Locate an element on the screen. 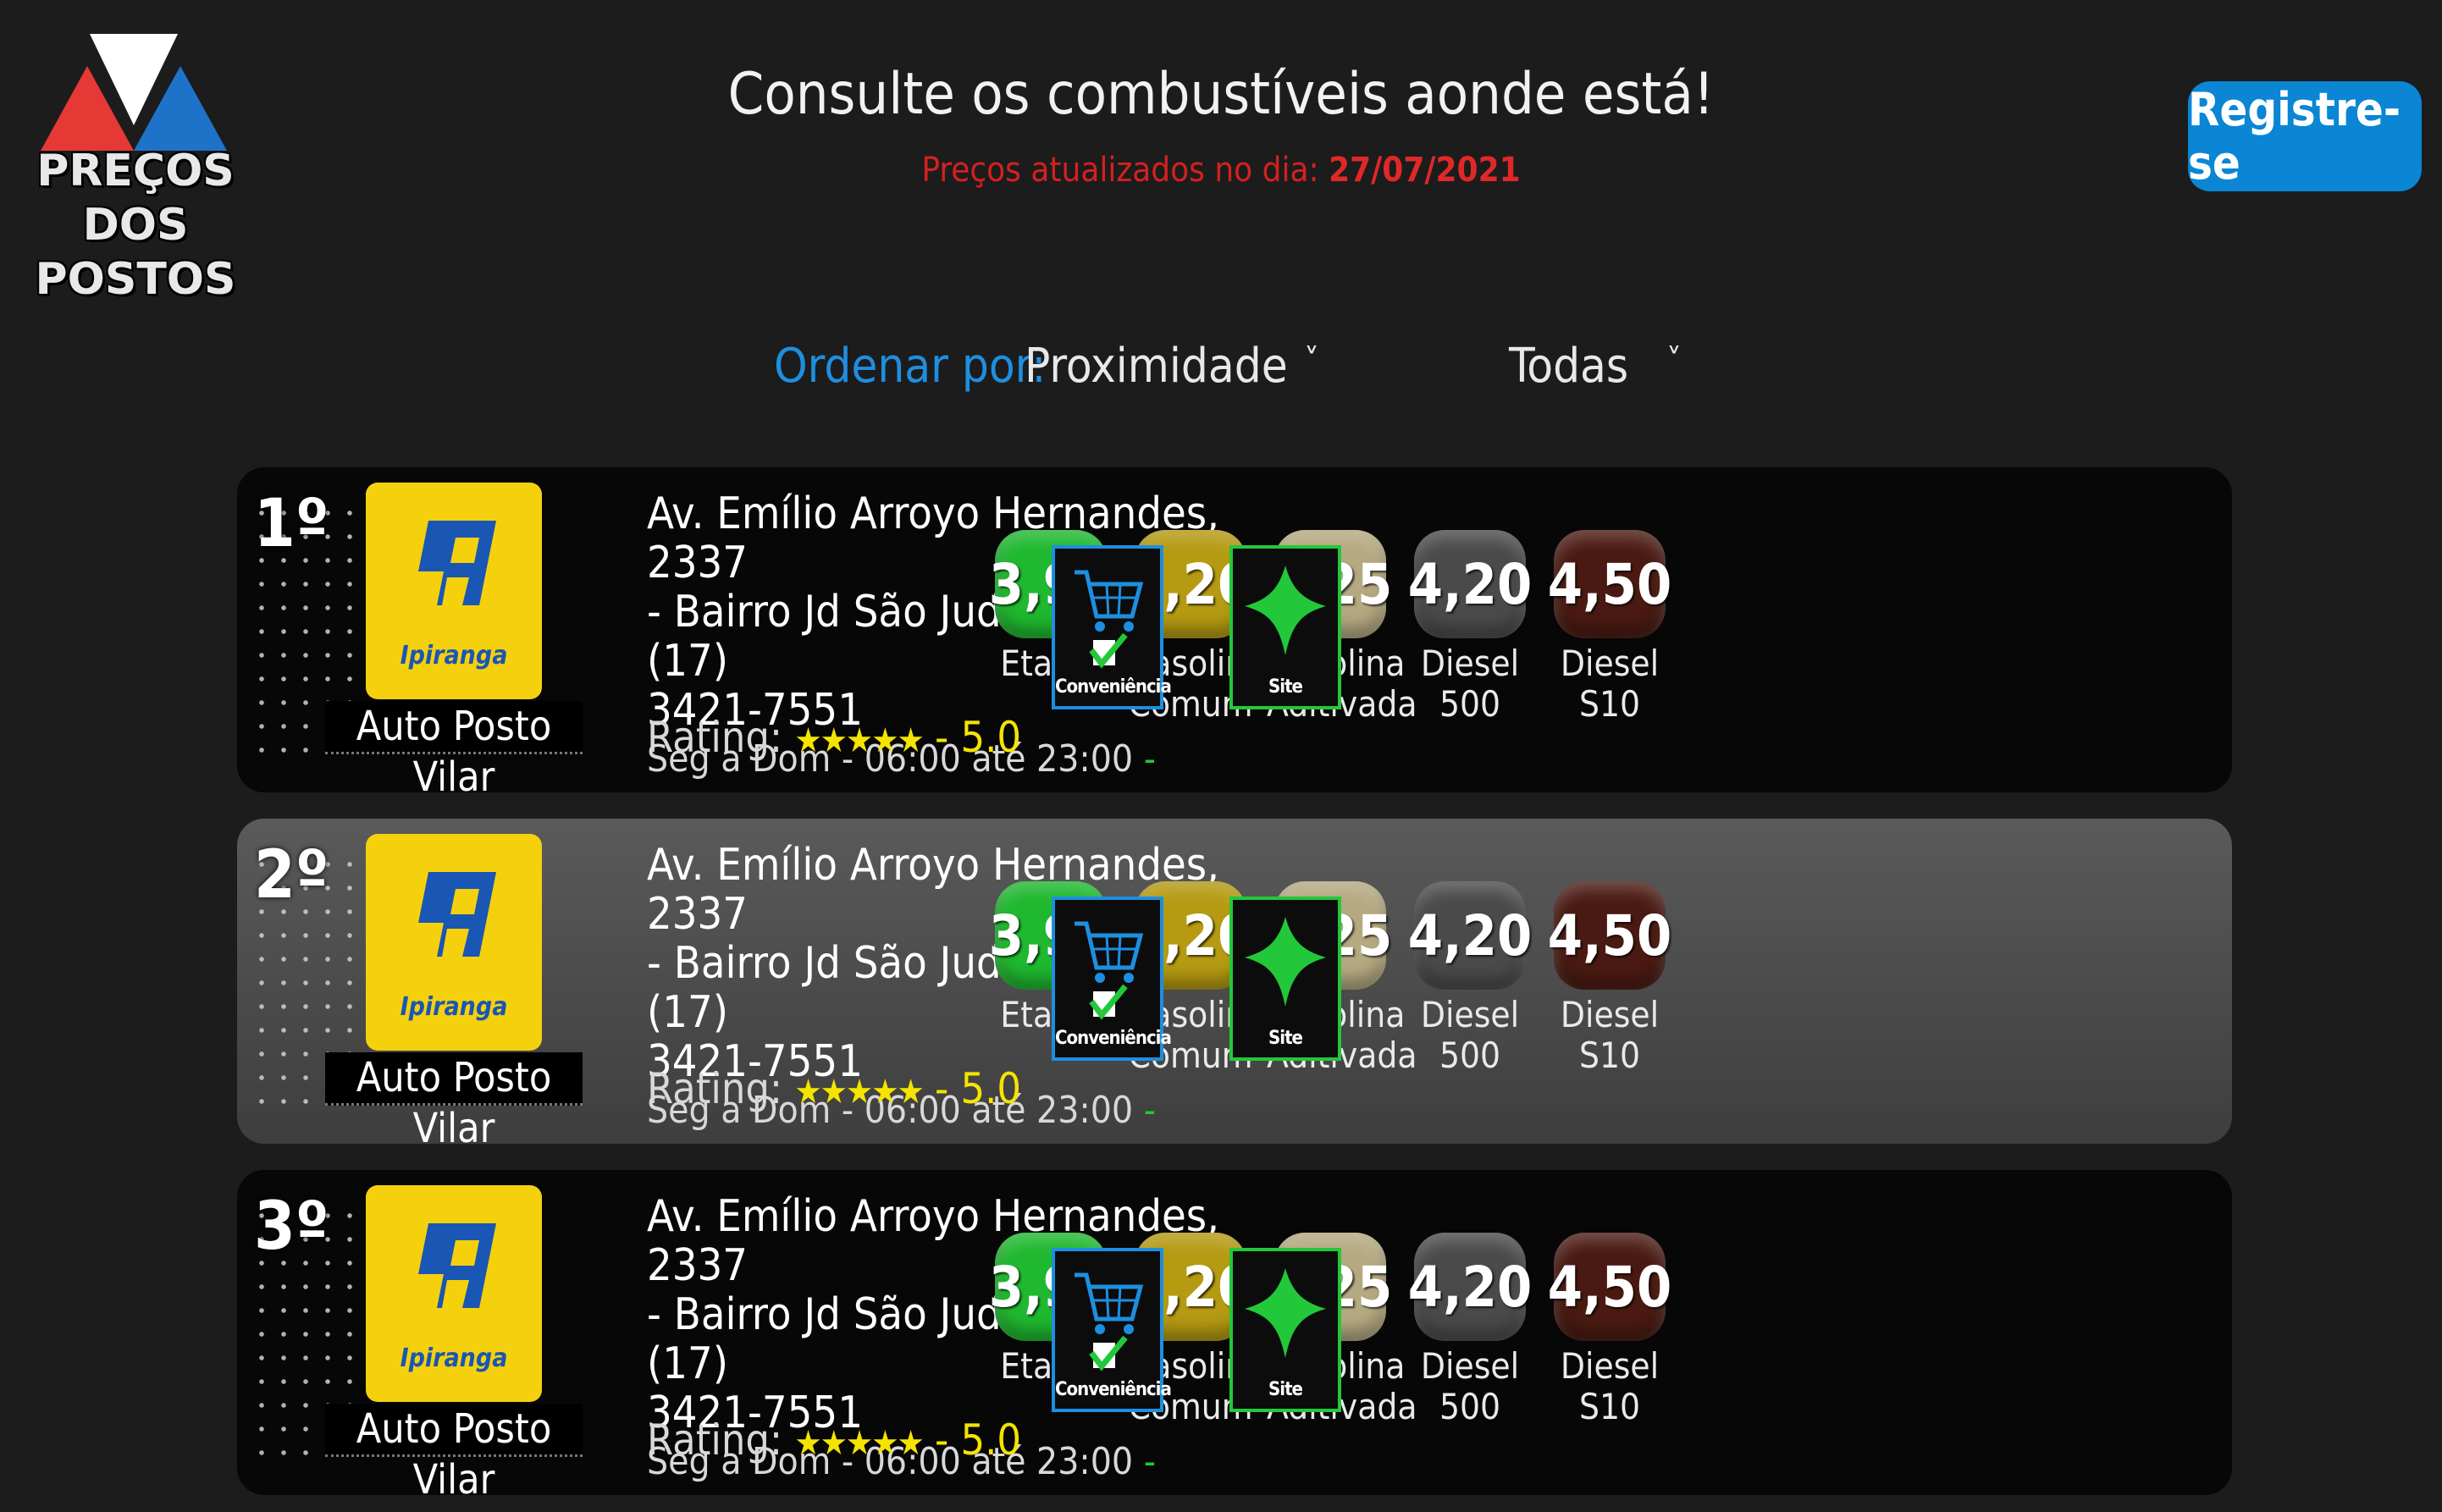 Image resolution: width=2442 pixels, height=1512 pixels. station-rank: 2º is located at coordinates (291, 875).